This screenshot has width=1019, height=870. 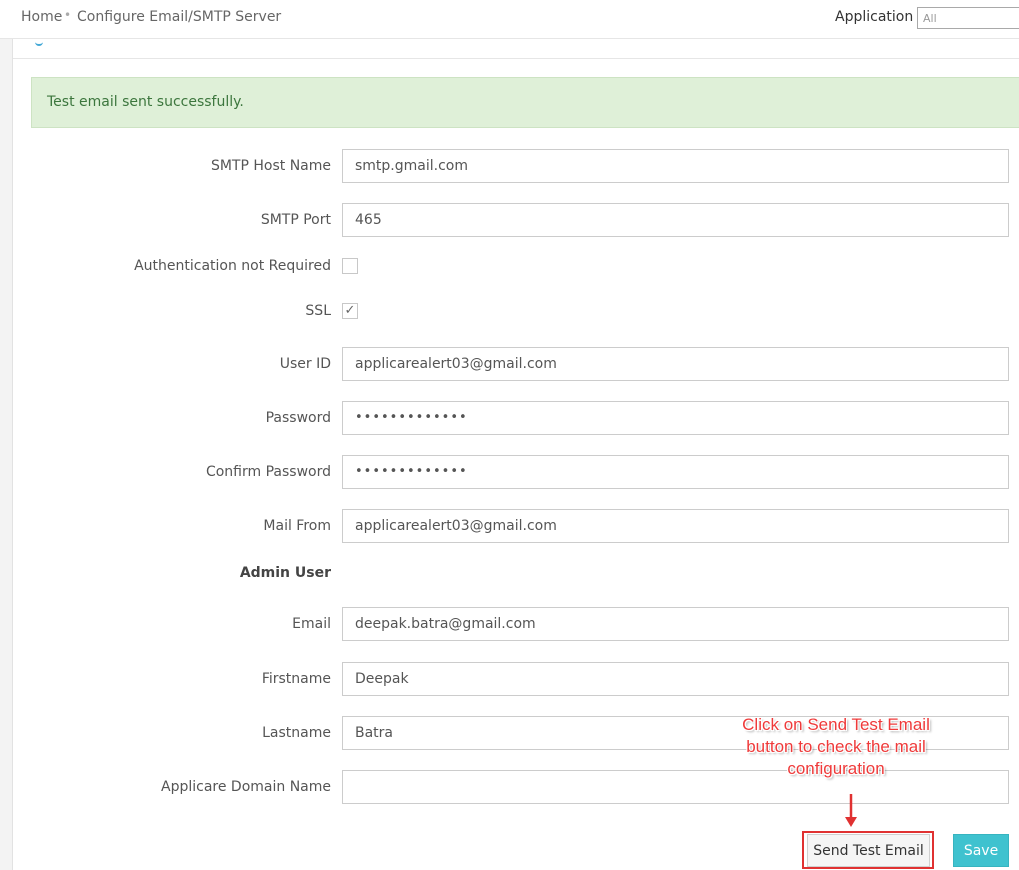 I want to click on user-id-input: applicarealert03@gmail.com, so click(x=675, y=364).